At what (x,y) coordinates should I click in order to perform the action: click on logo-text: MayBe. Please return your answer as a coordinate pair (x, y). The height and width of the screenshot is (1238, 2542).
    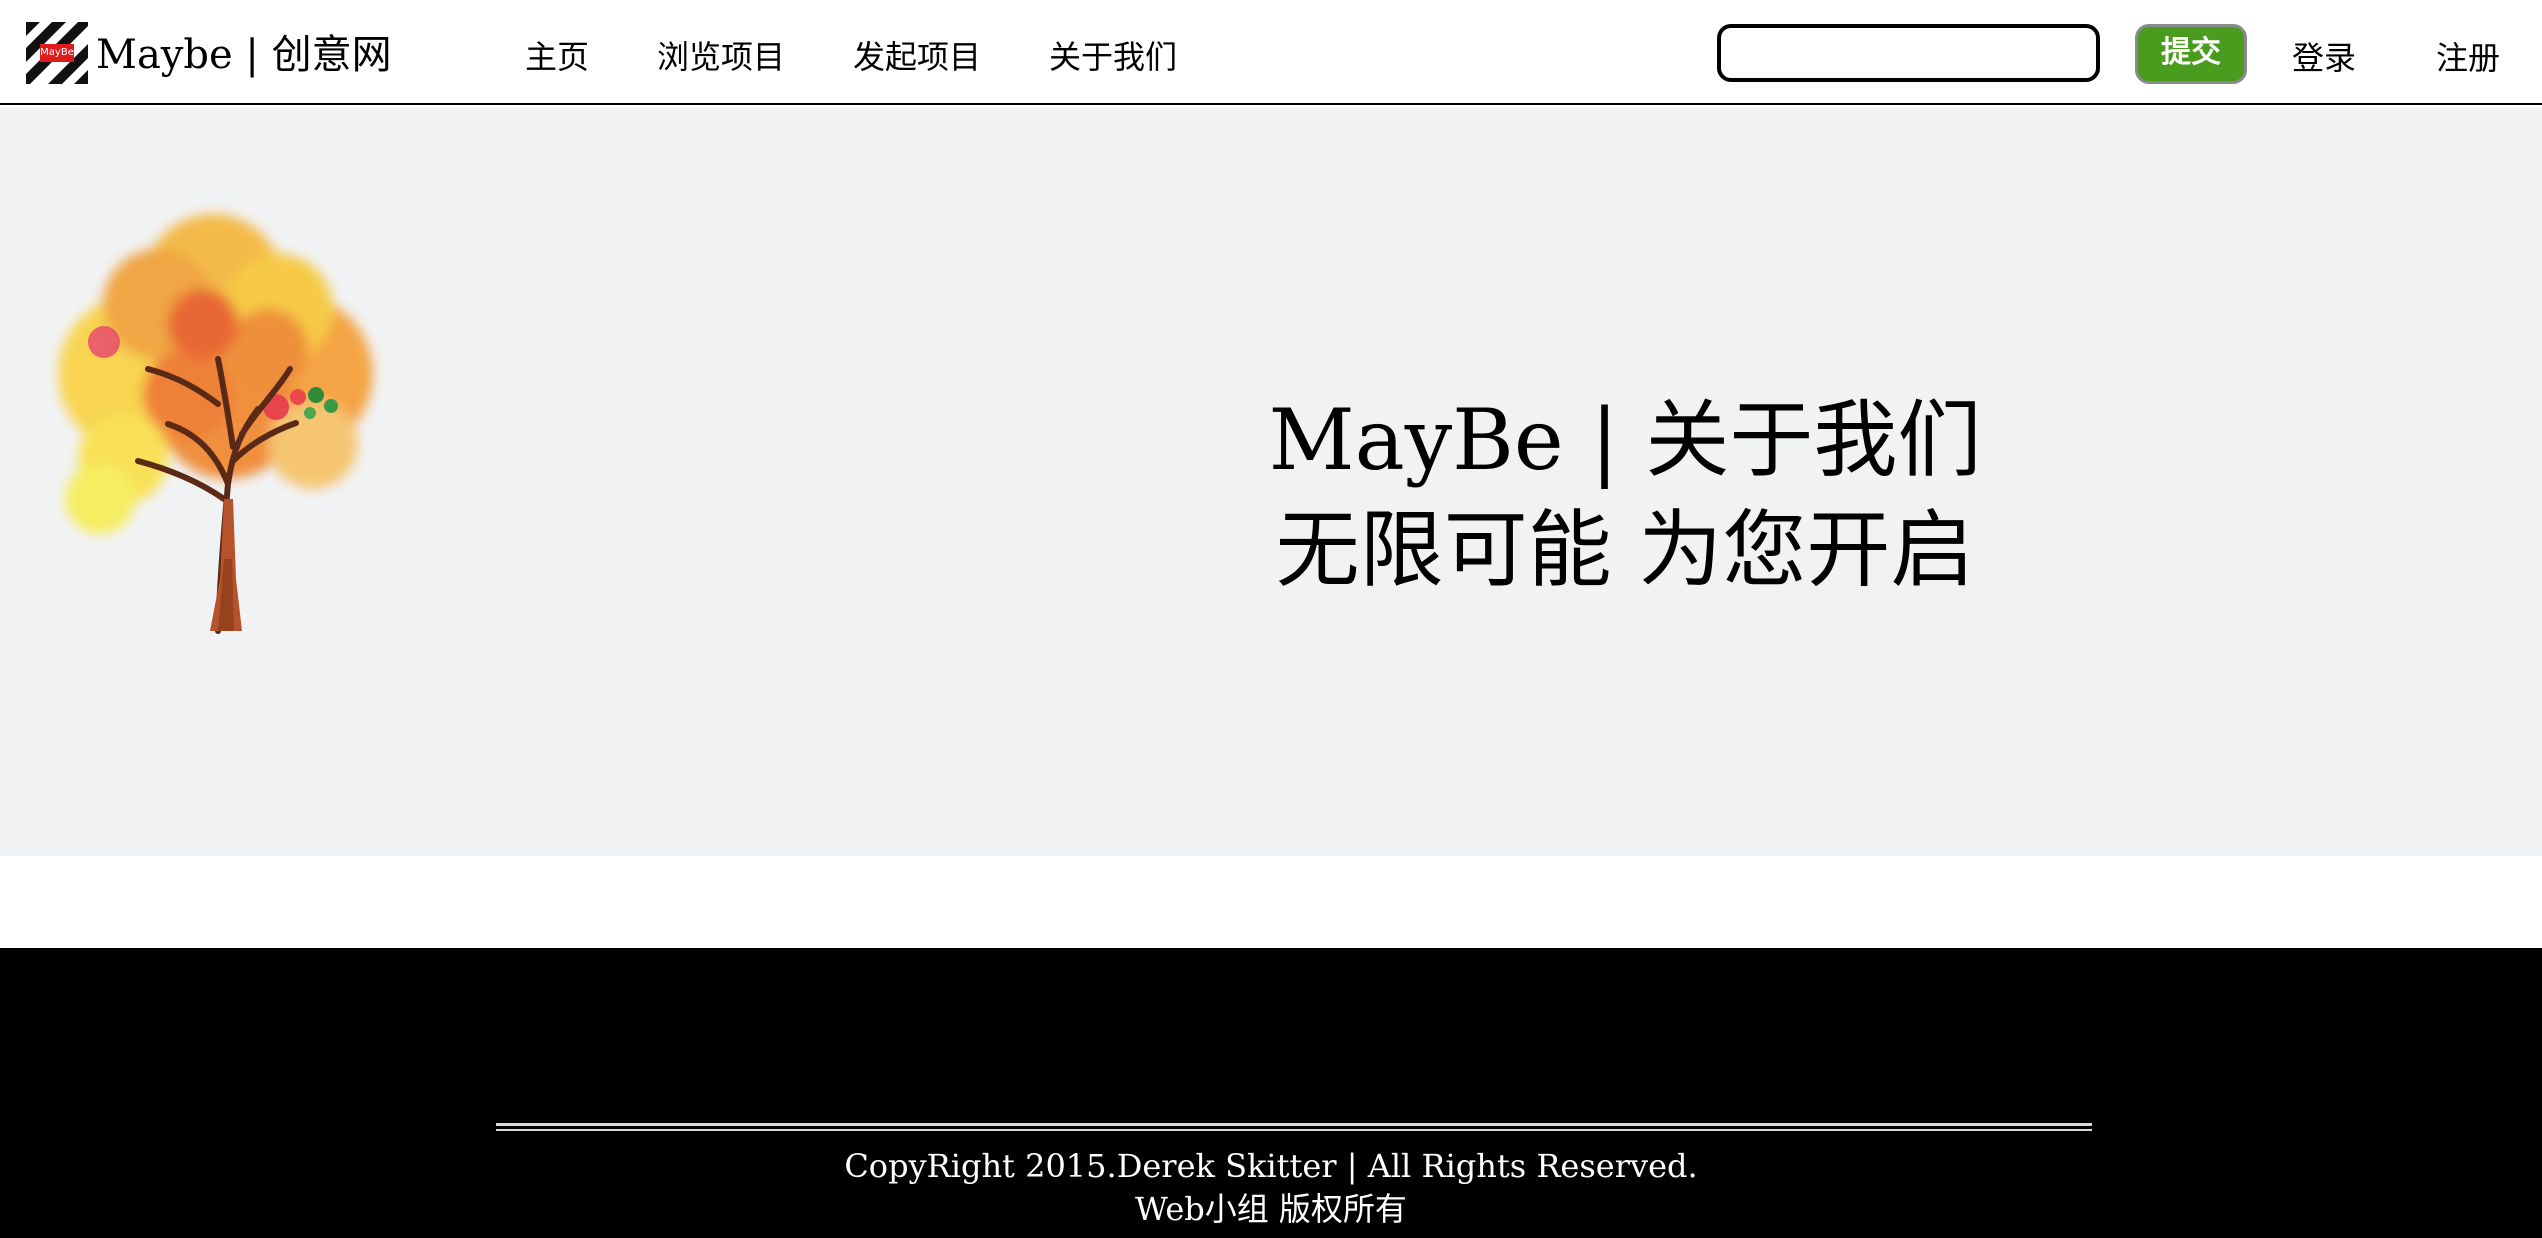
    Looking at the image, I should click on (57, 53).